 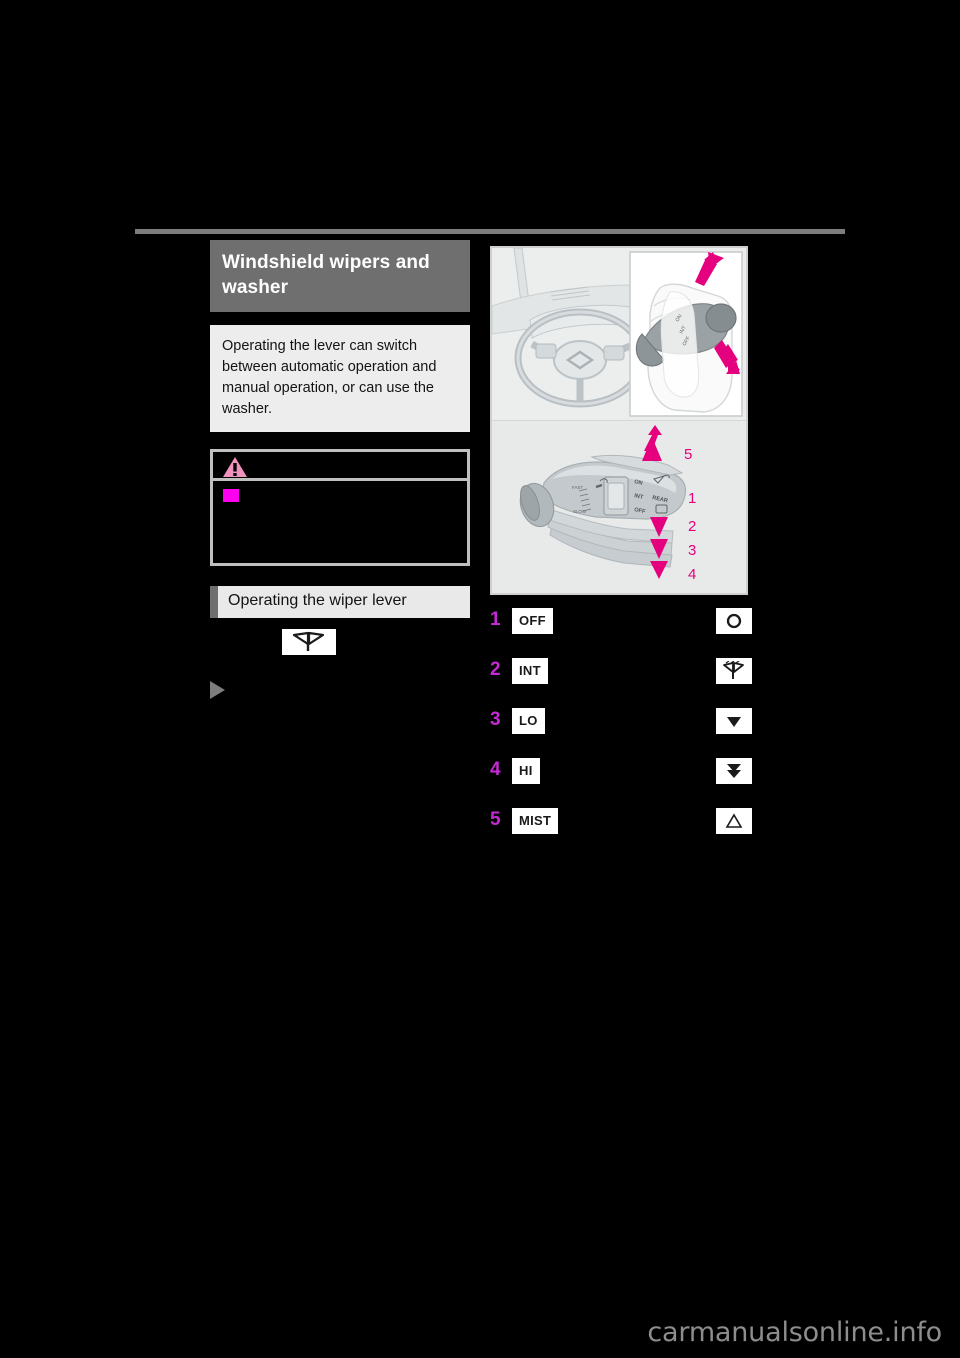 I want to click on page-title: Windshield wipers and washer, so click(x=340, y=276).